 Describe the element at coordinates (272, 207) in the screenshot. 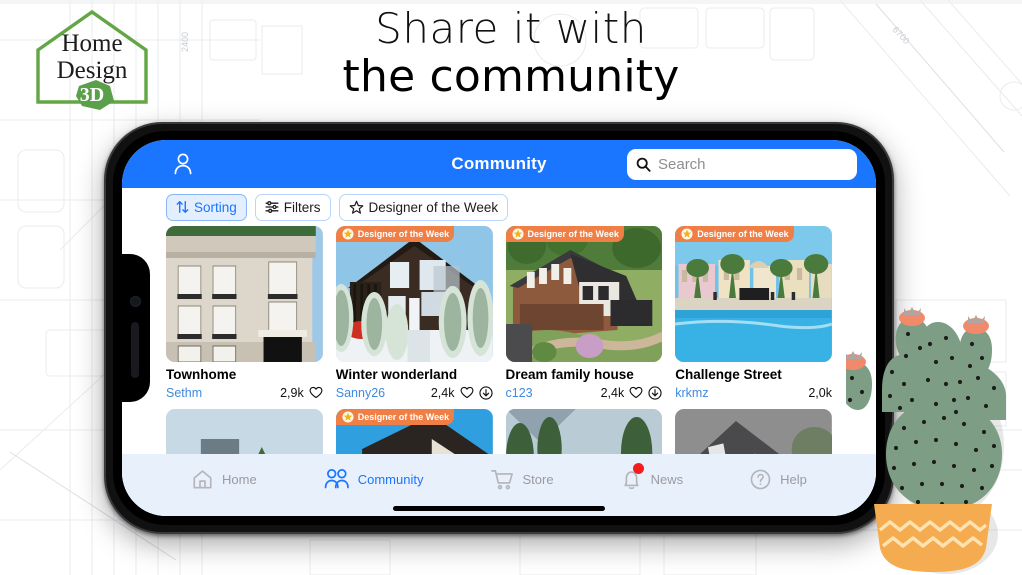

I see `sliders-icon` at that location.